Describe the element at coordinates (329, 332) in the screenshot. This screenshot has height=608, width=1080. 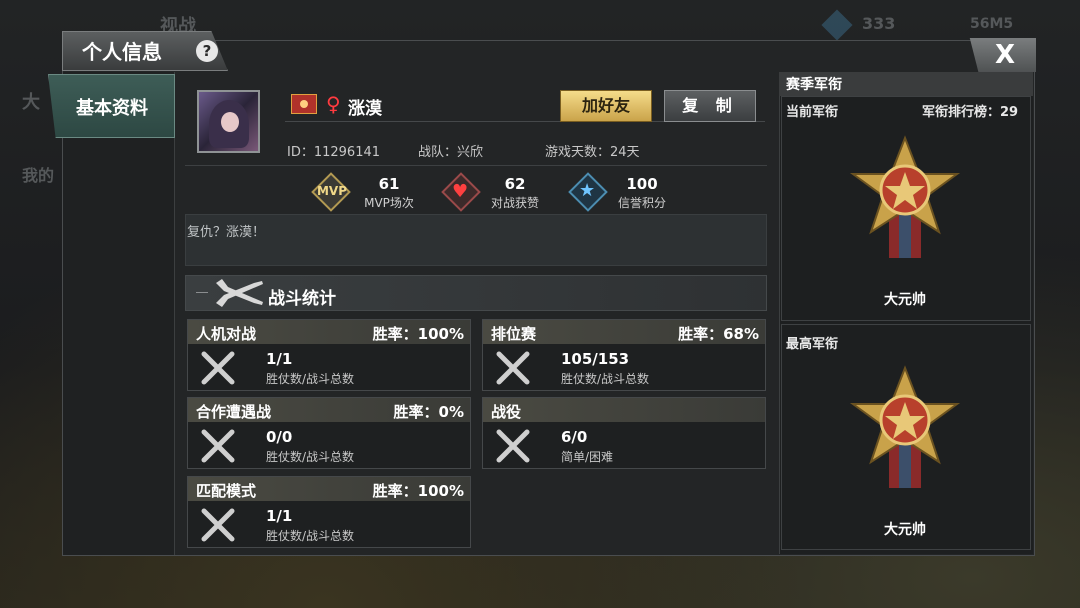
I see `card-header: 人机对战 胜率：100%` at that location.